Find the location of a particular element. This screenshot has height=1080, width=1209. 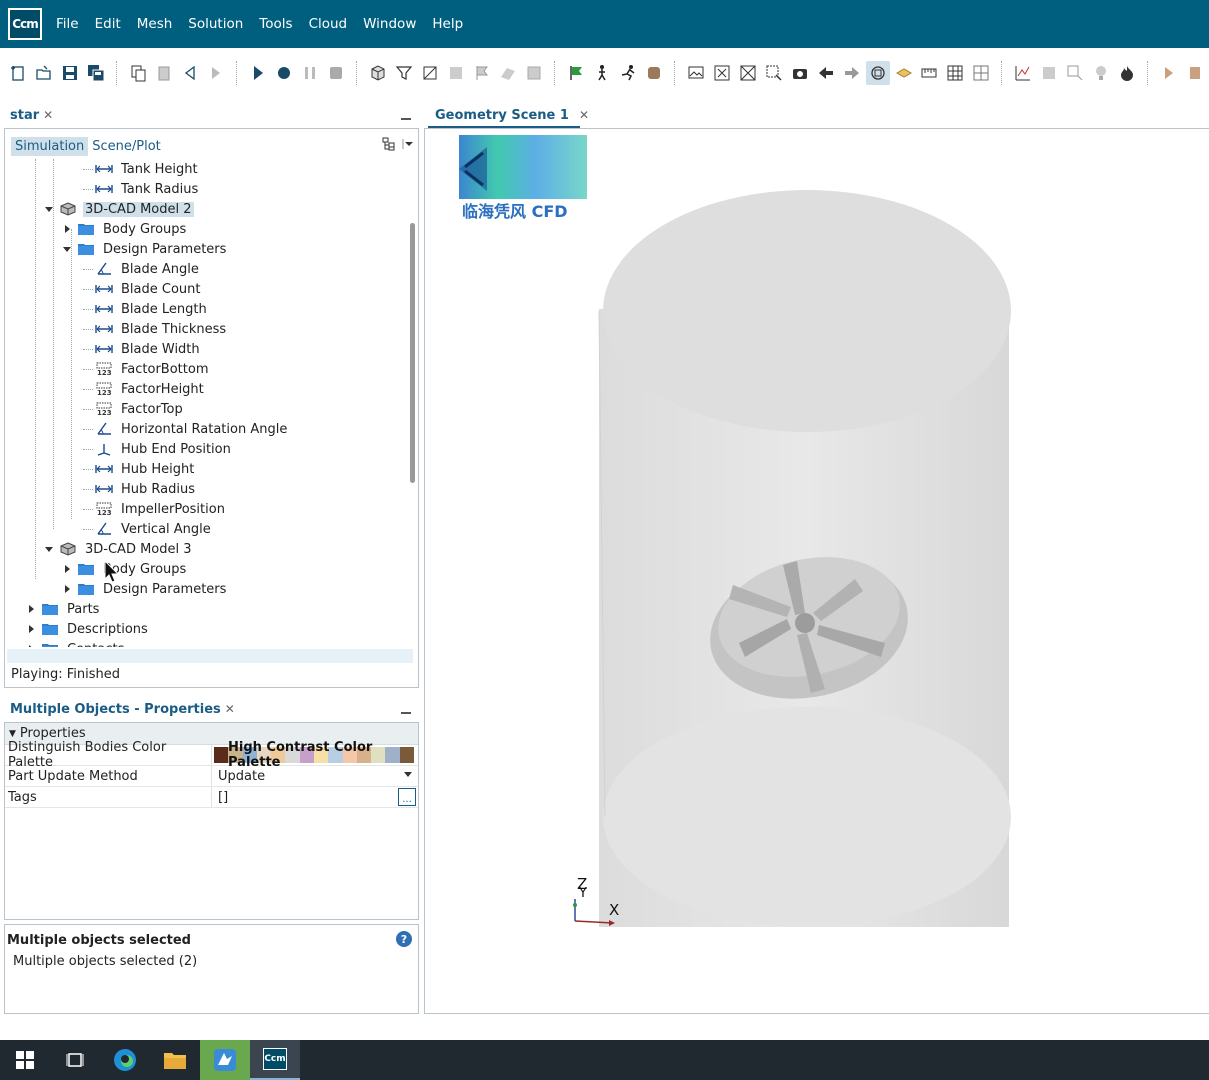

new-sim-icon is located at coordinates (18, 73).